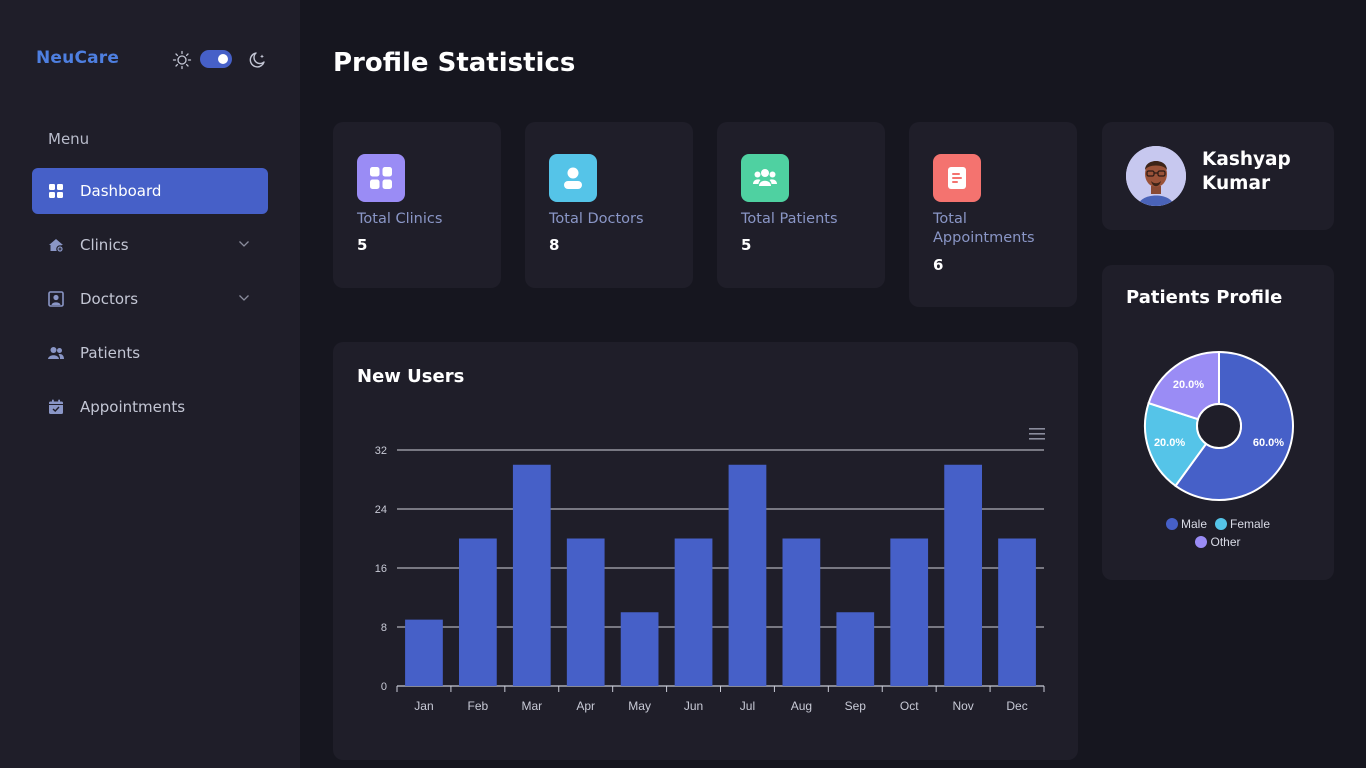  Describe the element at coordinates (693, 706) in the screenshot. I see `x-tick-label: Jun` at that location.